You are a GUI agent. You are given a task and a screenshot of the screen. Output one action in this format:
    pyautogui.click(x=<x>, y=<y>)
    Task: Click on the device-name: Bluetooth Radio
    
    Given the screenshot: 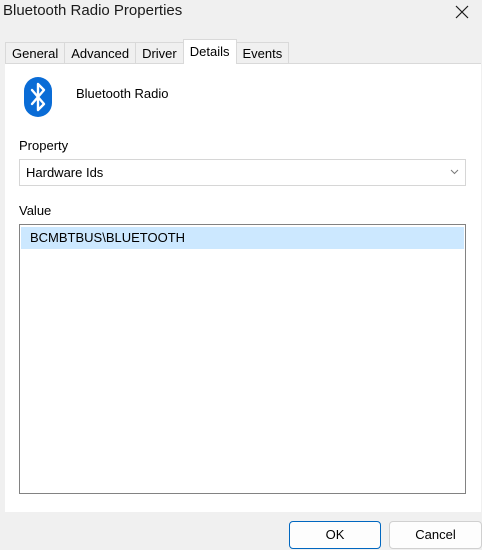 What is the action you would take?
    pyautogui.click(x=122, y=93)
    